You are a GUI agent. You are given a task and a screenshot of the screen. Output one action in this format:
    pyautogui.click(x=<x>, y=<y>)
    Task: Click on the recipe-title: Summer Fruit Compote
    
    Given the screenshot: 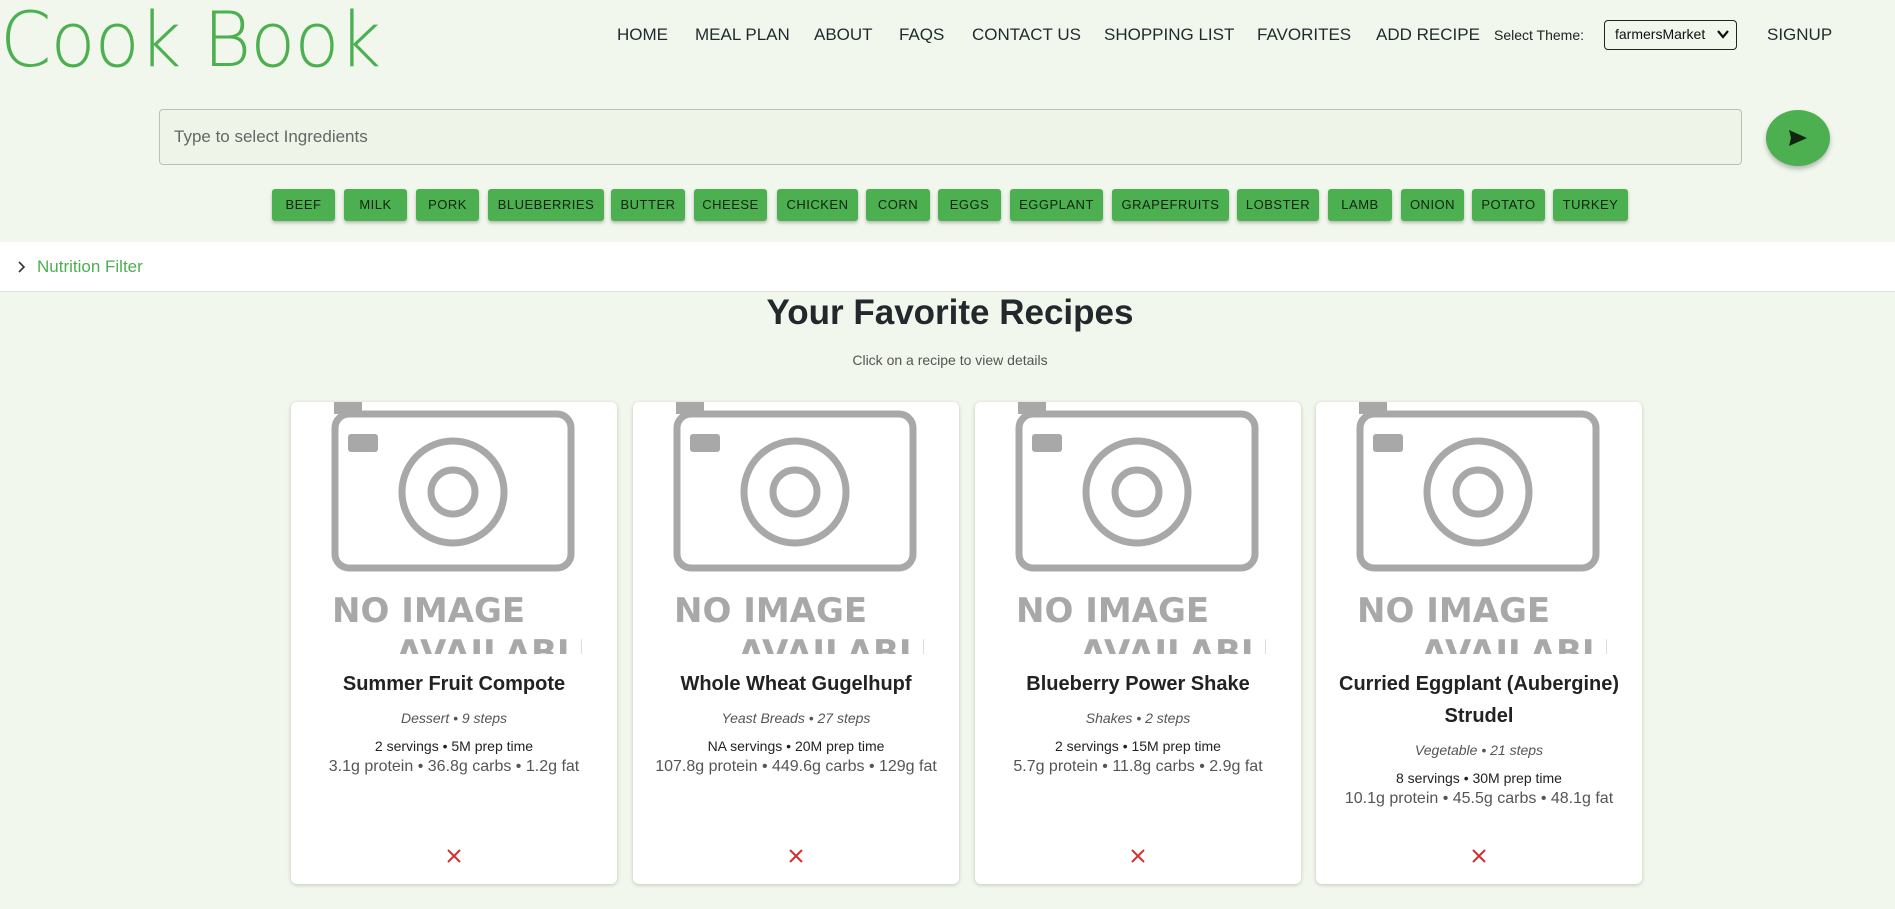 What is the action you would take?
    pyautogui.click(x=454, y=684)
    